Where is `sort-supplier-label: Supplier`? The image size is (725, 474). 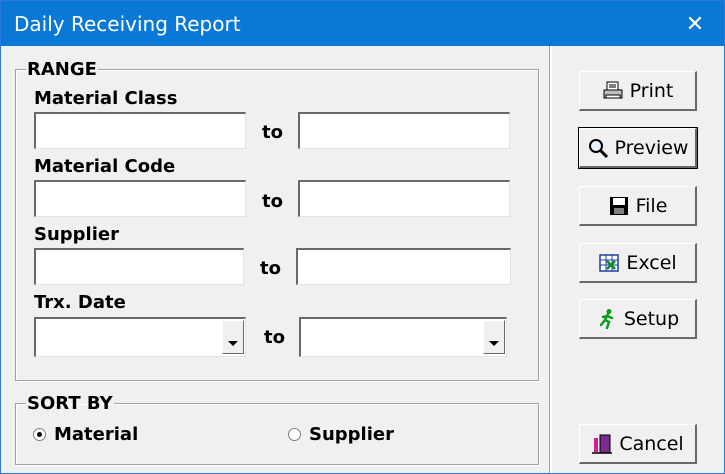 sort-supplier-label: Supplier is located at coordinates (351, 434).